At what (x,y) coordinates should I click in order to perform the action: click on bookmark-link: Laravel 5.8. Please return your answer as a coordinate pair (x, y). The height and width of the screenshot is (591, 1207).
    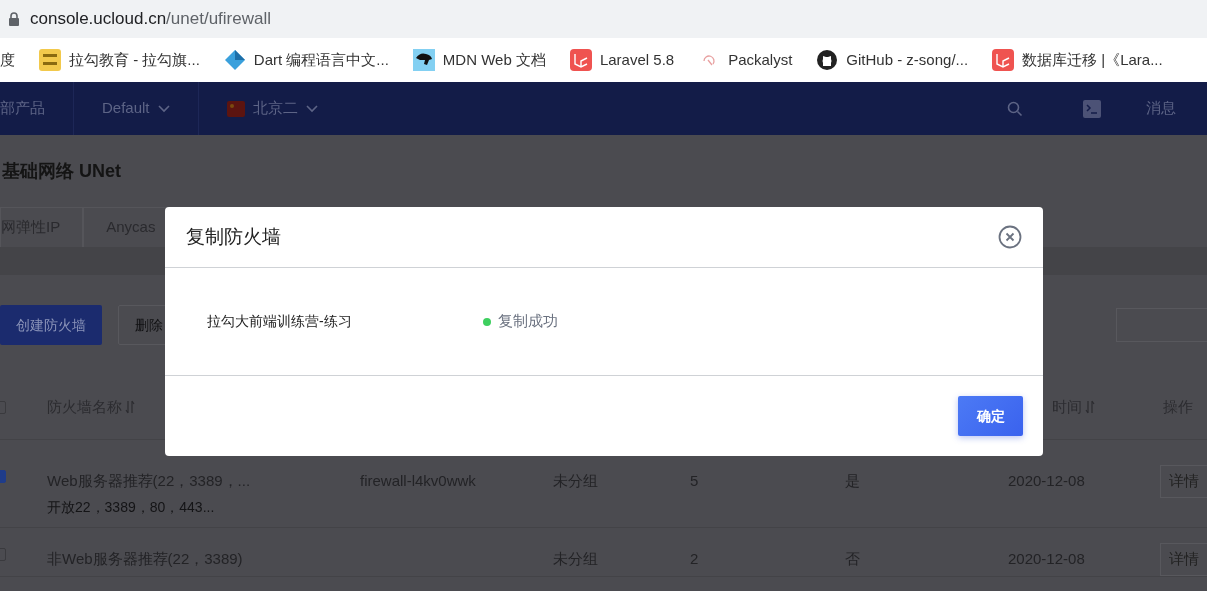
    Looking at the image, I should click on (622, 60).